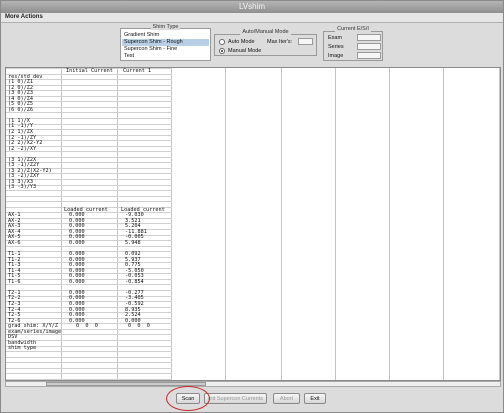  I want to click on manual-mode-label: Manual Mode, so click(245, 51).